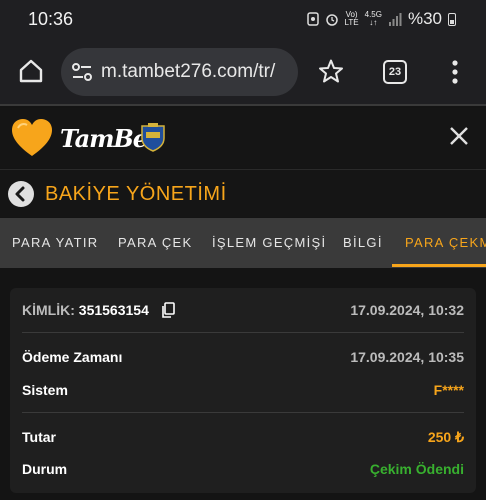 This screenshot has width=486, height=500. What do you see at coordinates (55, 243) in the screenshot?
I see `tab-deposit: PARA YATIR` at bounding box center [55, 243].